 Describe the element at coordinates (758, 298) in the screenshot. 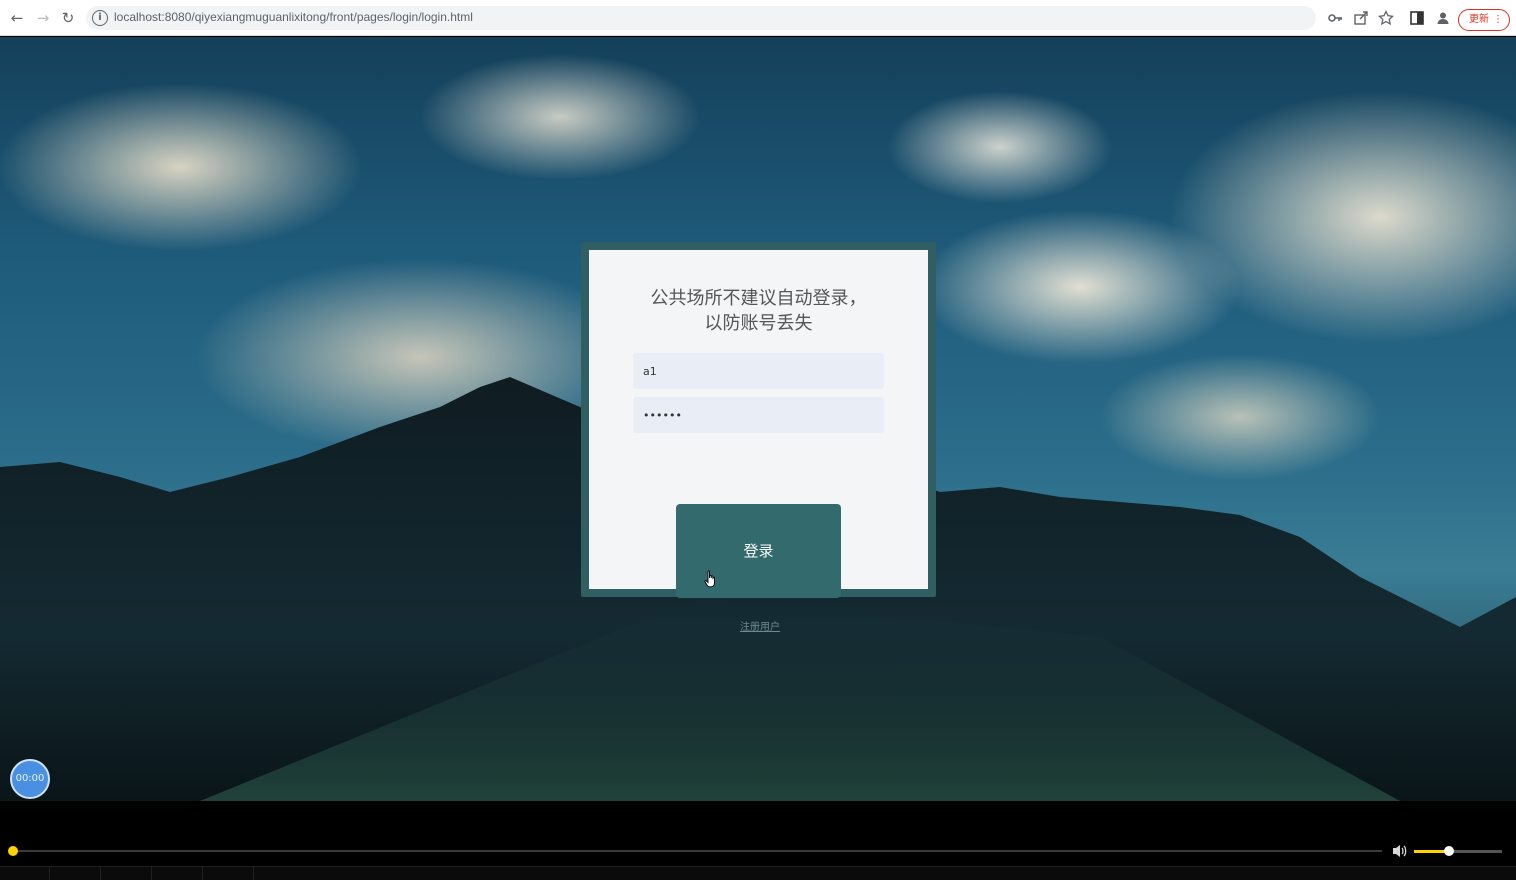

I see `login-warning-line1: 公共场所不建议自动登录，` at that location.